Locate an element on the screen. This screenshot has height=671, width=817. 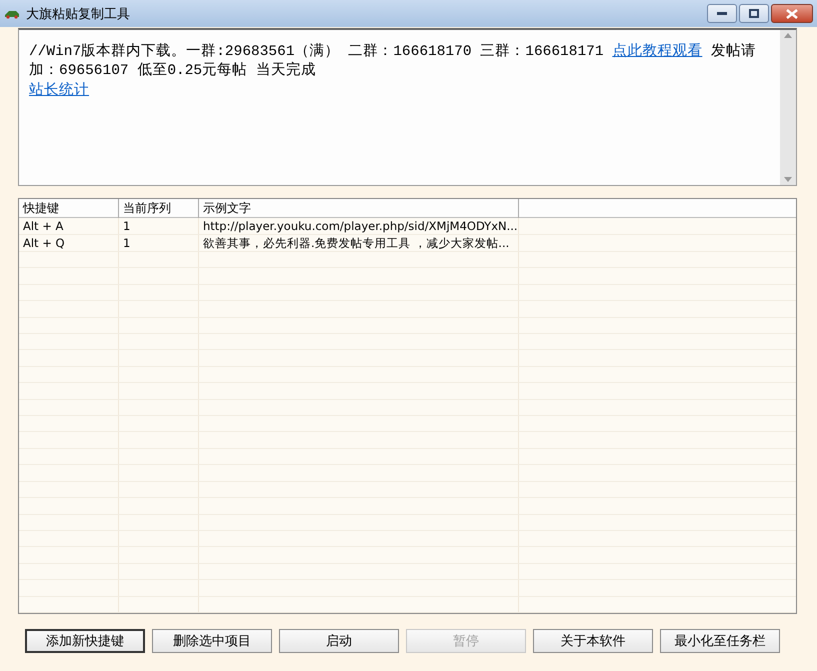
close-button is located at coordinates (792, 13).